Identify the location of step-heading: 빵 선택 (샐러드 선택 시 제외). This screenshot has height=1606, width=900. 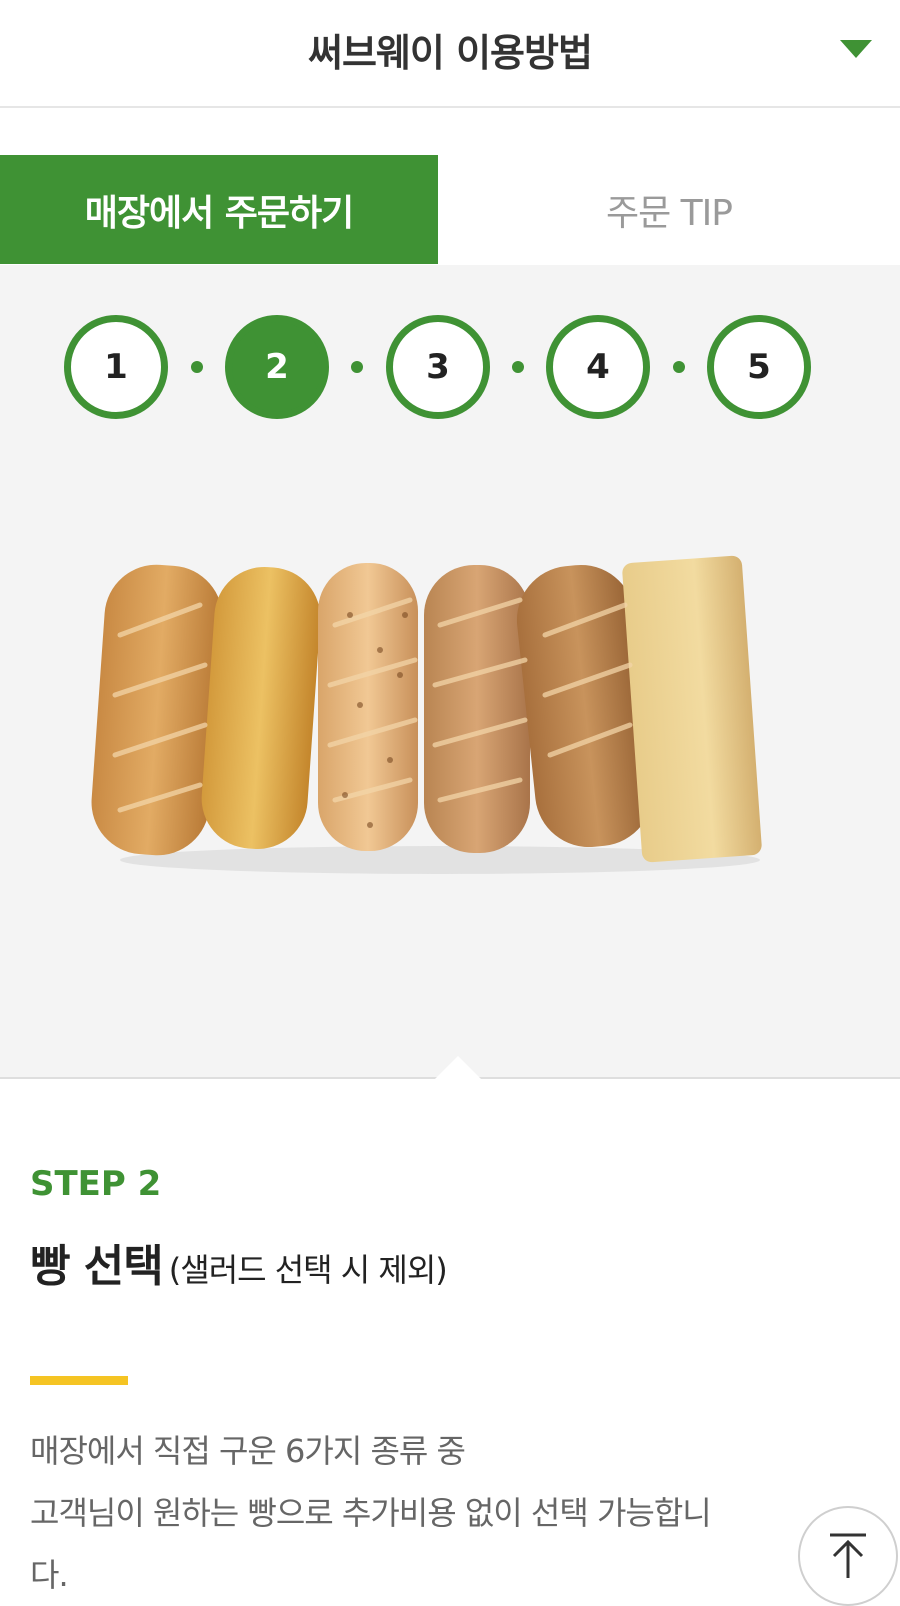
(239, 1262).